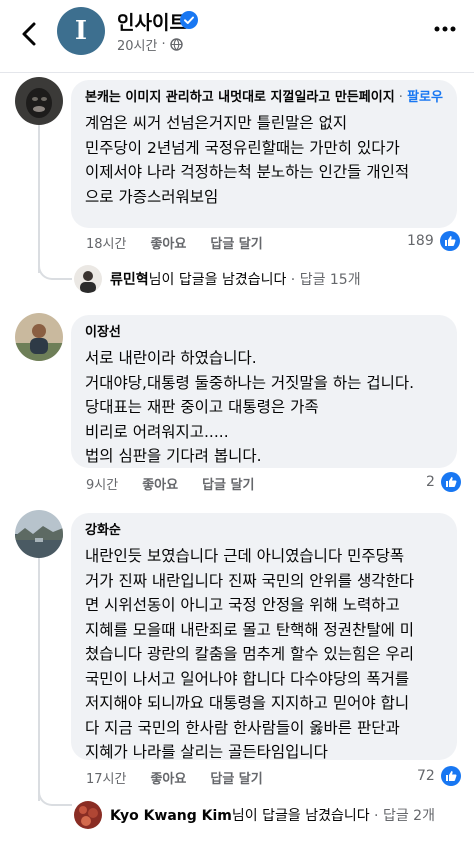 This screenshot has height=841, width=474. I want to click on reaction-count: 2, so click(443, 482).